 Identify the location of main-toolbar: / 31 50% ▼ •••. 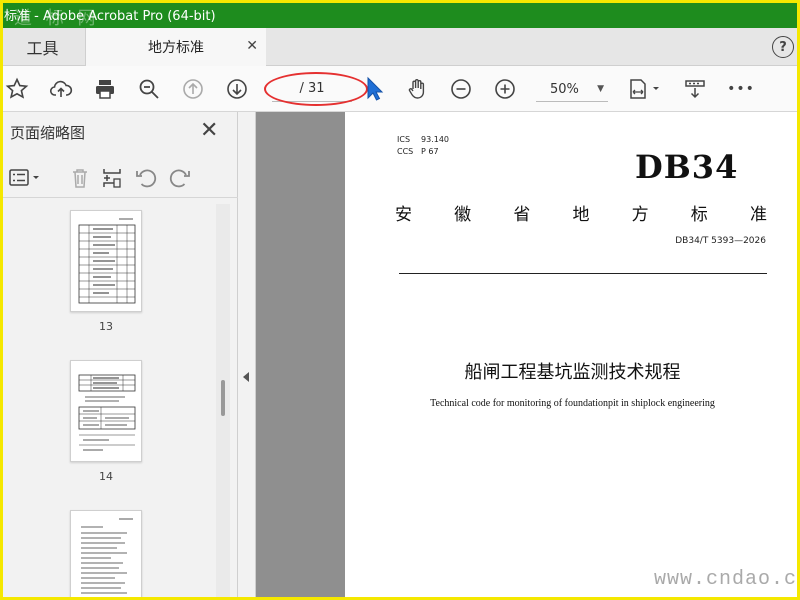
(400, 89).